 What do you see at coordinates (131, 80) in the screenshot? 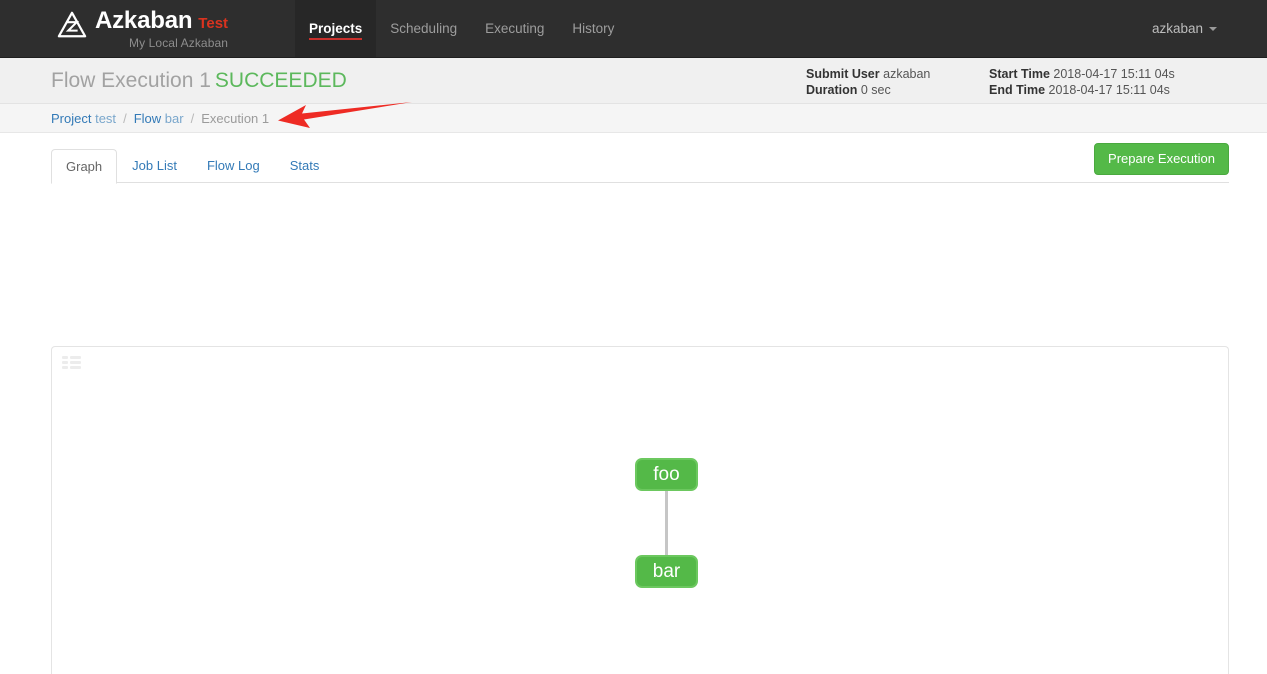
I see `flow-title-text: Flow Execution 1` at bounding box center [131, 80].